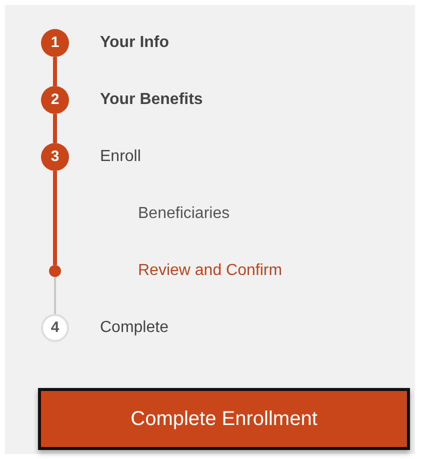 This screenshot has height=459, width=427. What do you see at coordinates (120, 157) in the screenshot?
I see `step-label: Enroll` at bounding box center [120, 157].